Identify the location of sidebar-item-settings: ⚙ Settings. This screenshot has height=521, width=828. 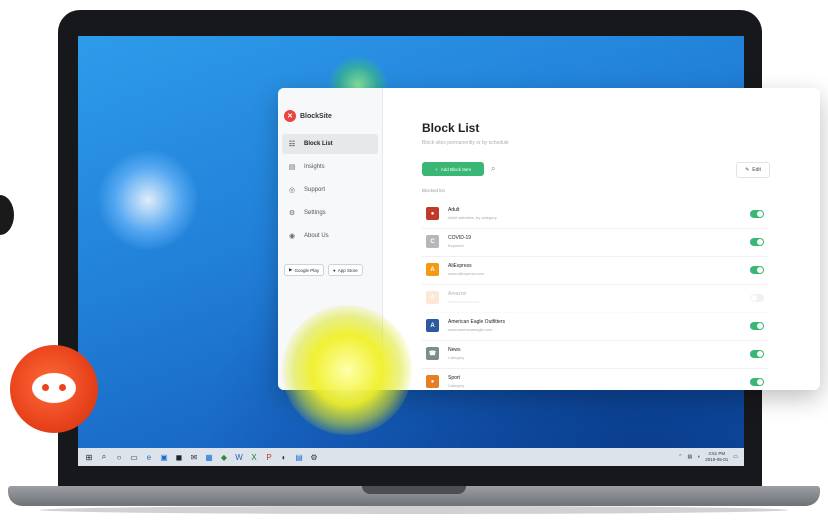
(330, 213).